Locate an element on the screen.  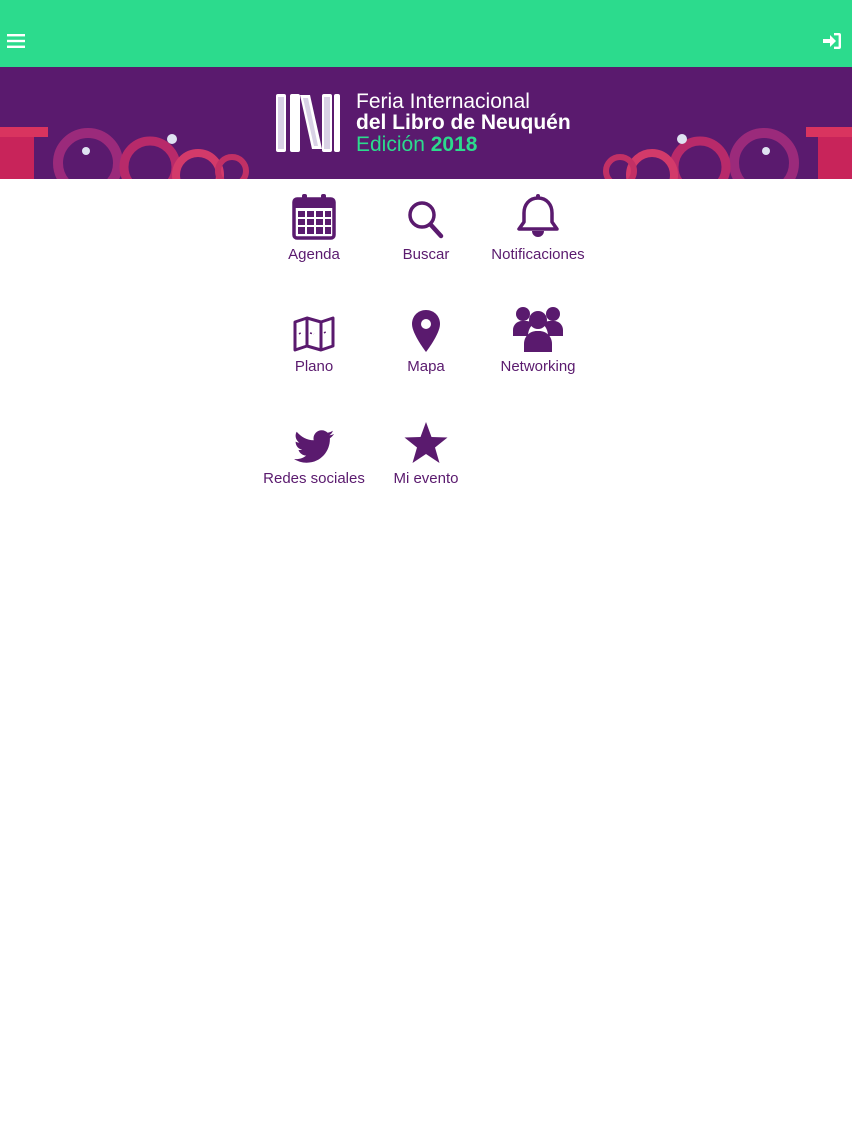
top-app-bar is located at coordinates (426, 33).